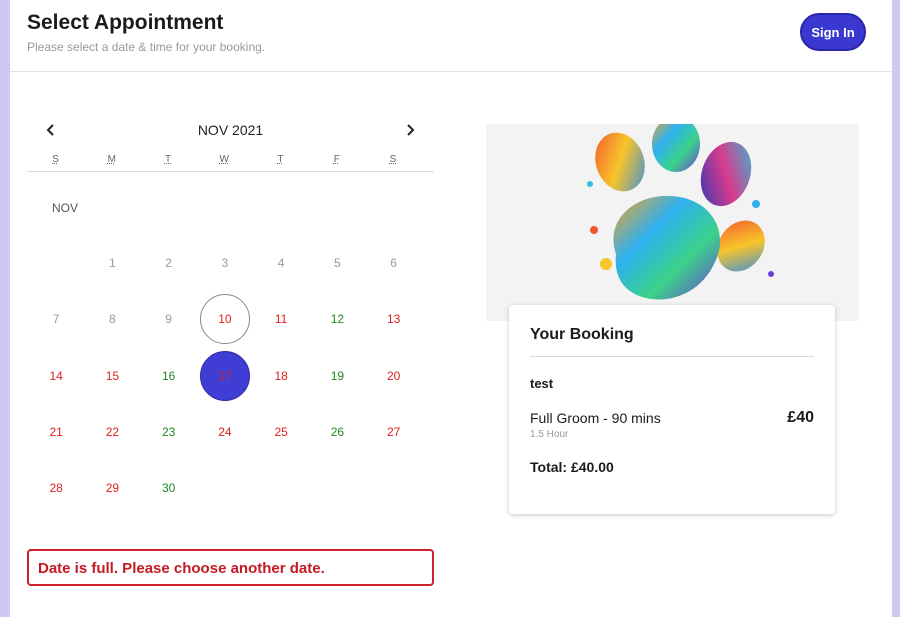 This screenshot has width=900, height=617. I want to click on divider, so click(672, 356).